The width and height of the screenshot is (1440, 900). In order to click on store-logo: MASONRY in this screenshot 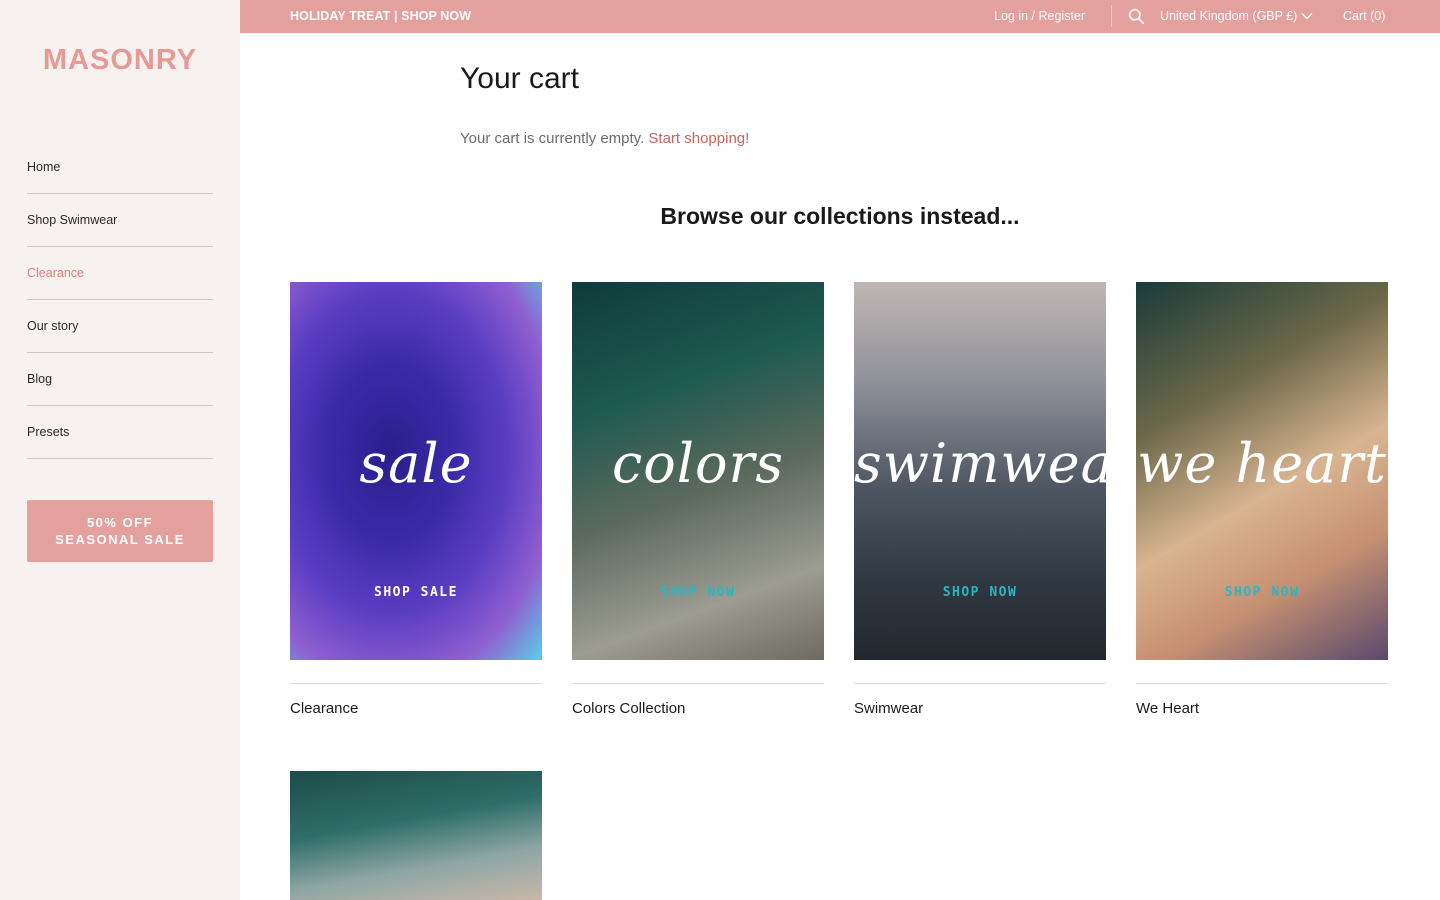, I will do `click(120, 60)`.